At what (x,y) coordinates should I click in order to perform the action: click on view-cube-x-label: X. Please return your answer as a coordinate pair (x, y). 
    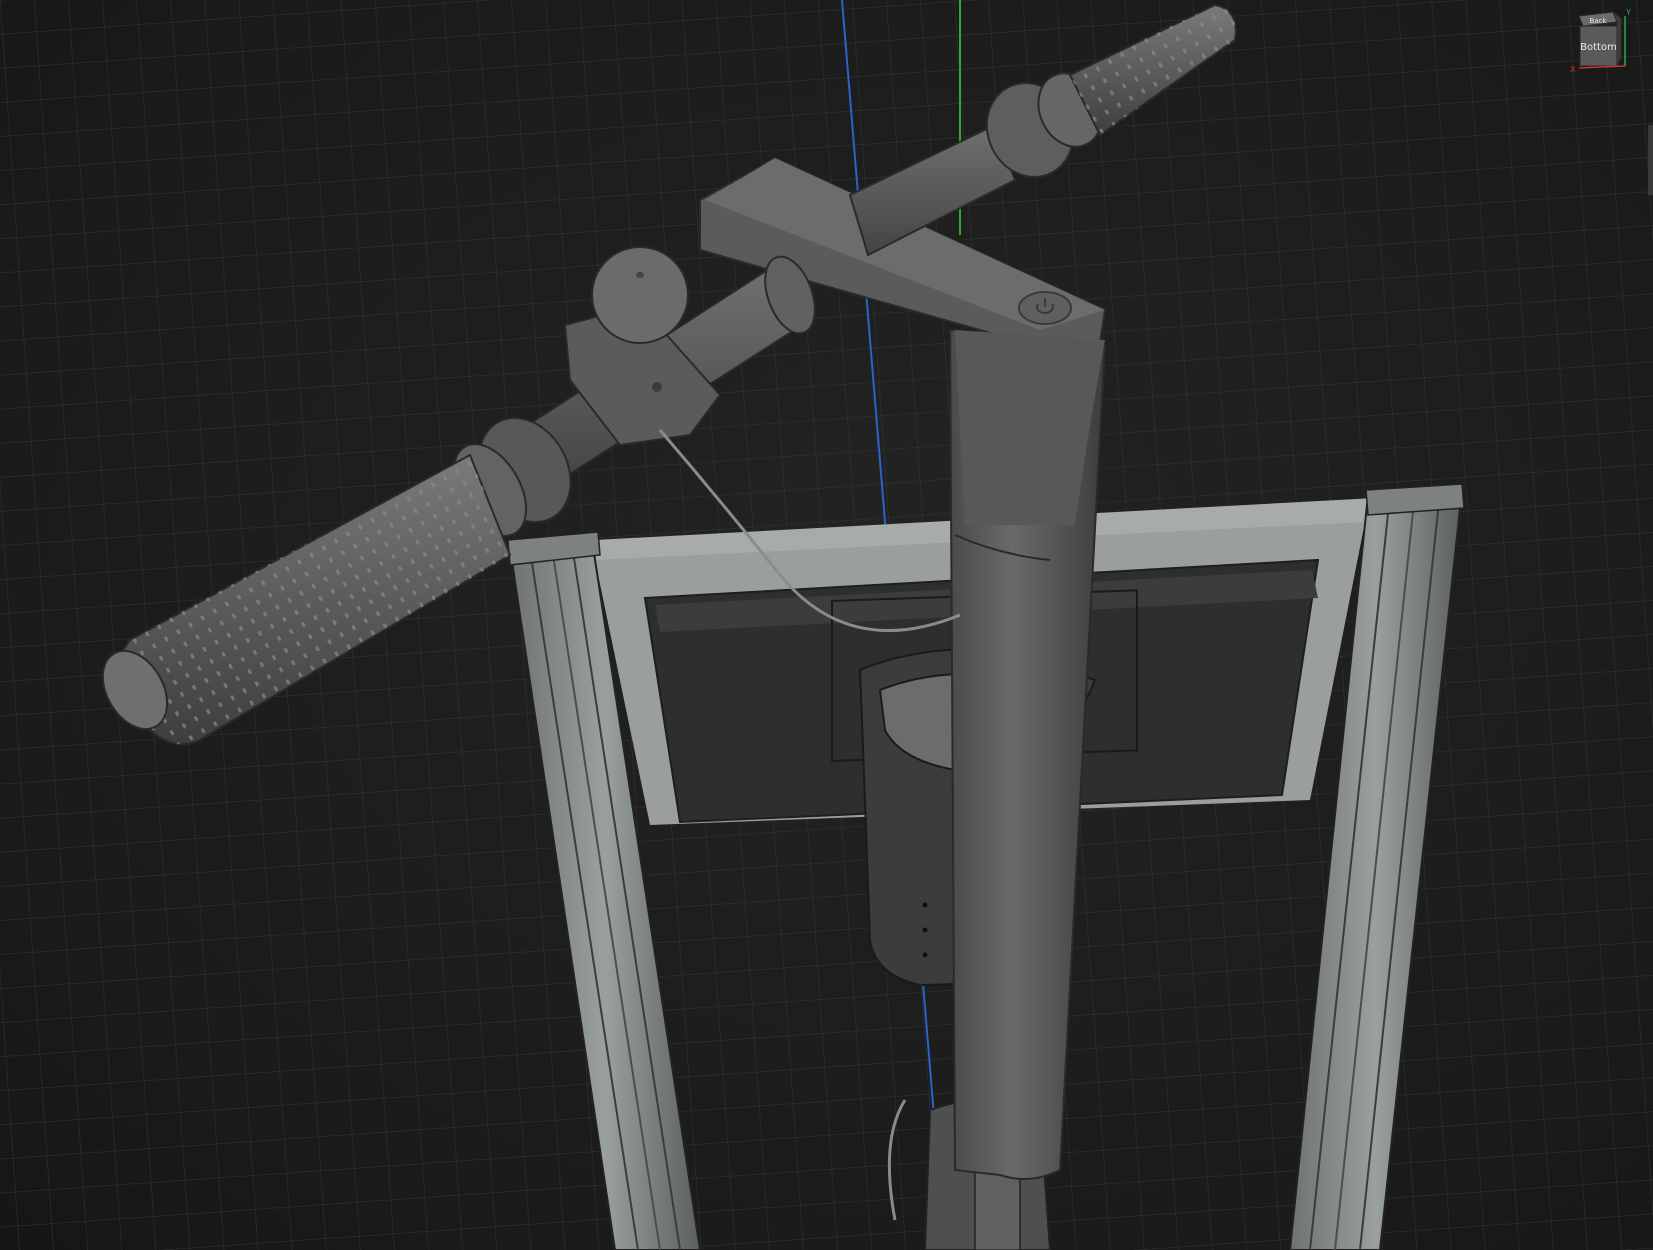
    Looking at the image, I should click on (1573, 69).